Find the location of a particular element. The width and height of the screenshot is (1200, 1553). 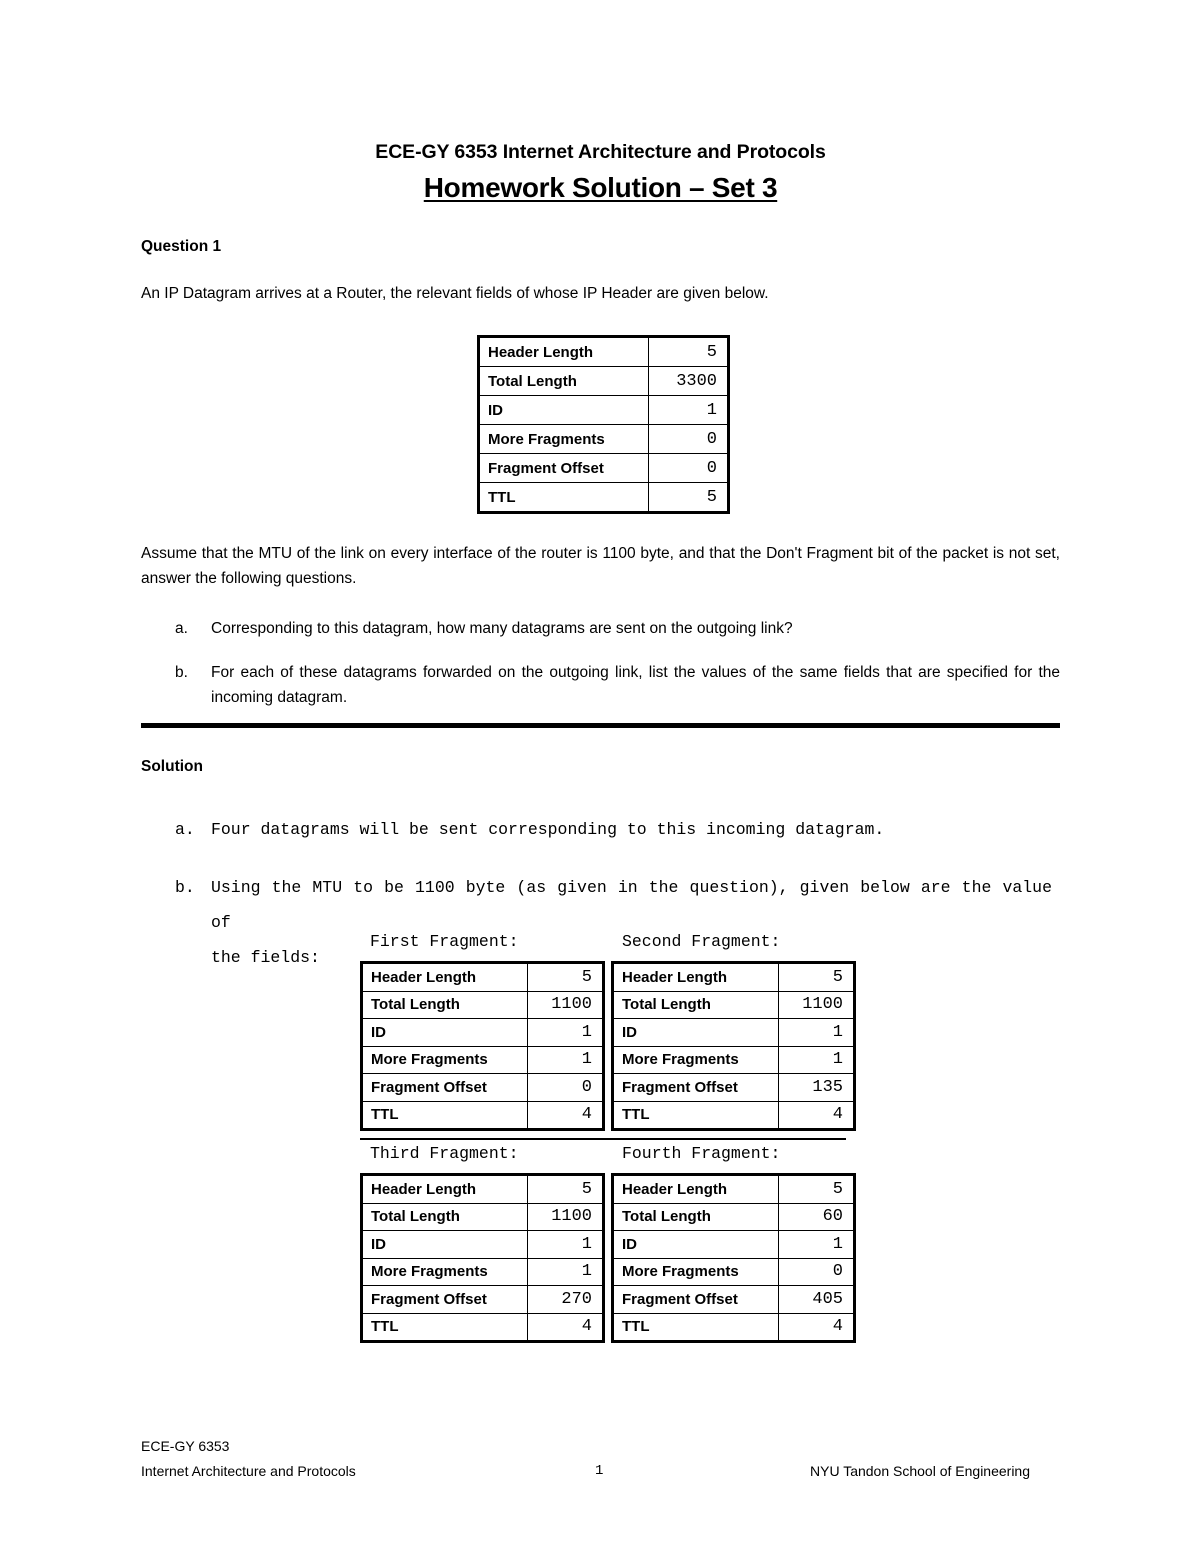

fragment-caption-fourth: Fourth Fragment: is located at coordinates (701, 1153).